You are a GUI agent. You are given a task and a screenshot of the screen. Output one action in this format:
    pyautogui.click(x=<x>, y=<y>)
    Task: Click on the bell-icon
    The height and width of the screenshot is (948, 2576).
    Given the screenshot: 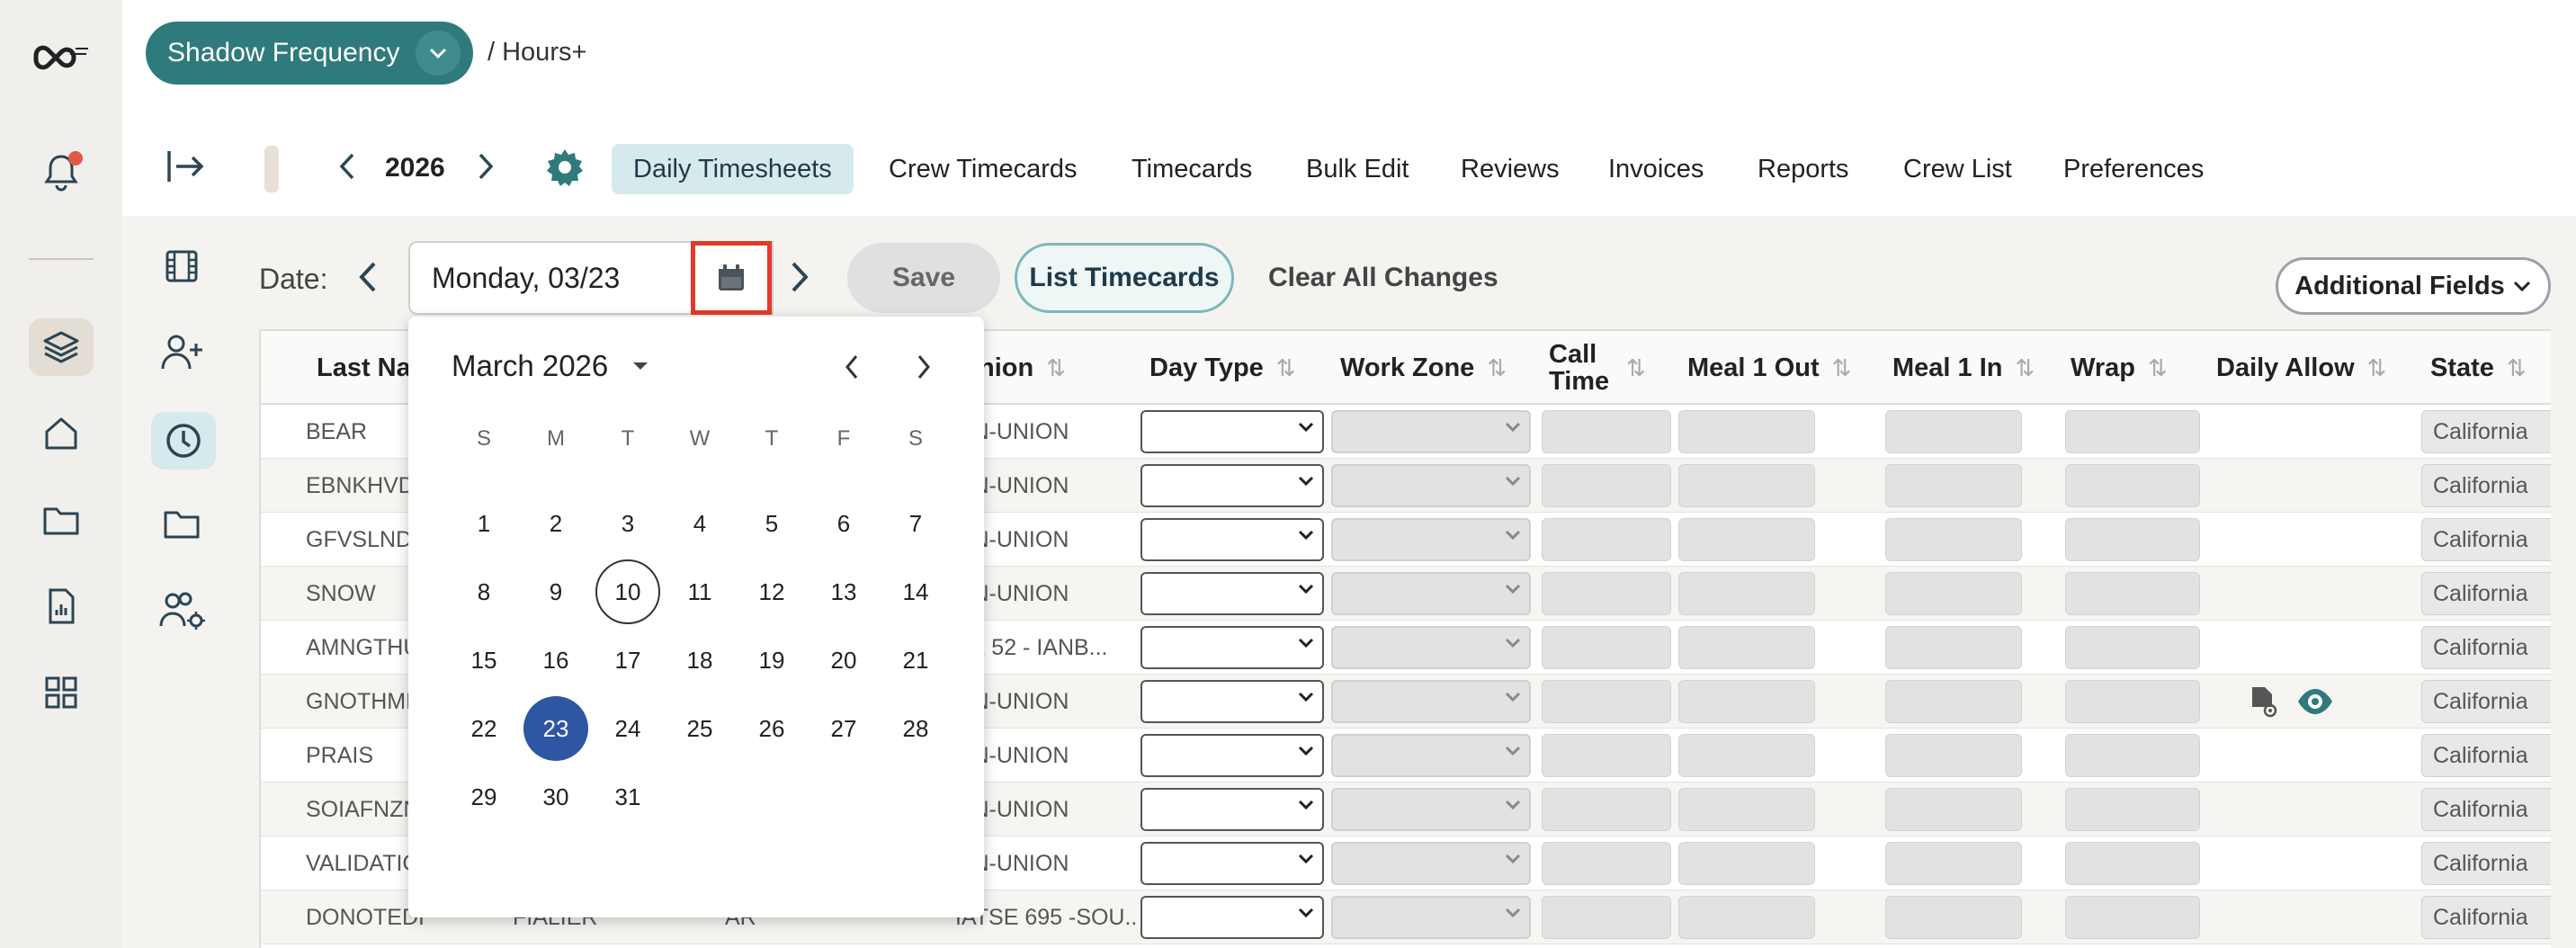 What is the action you would take?
    pyautogui.click(x=61, y=172)
    